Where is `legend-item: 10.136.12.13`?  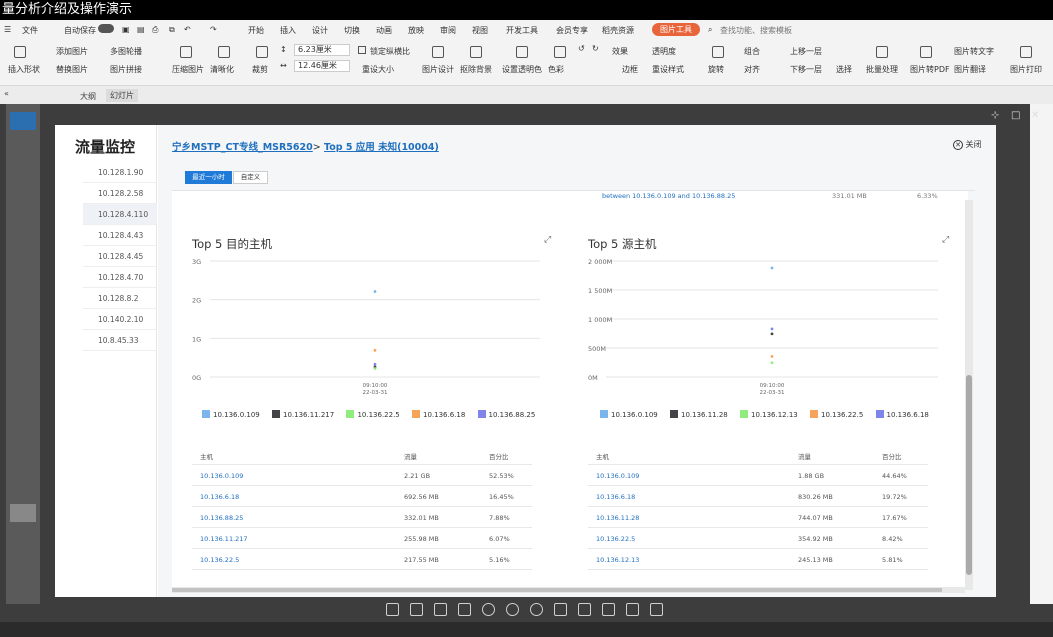
legend-item: 10.136.12.13 is located at coordinates (769, 414).